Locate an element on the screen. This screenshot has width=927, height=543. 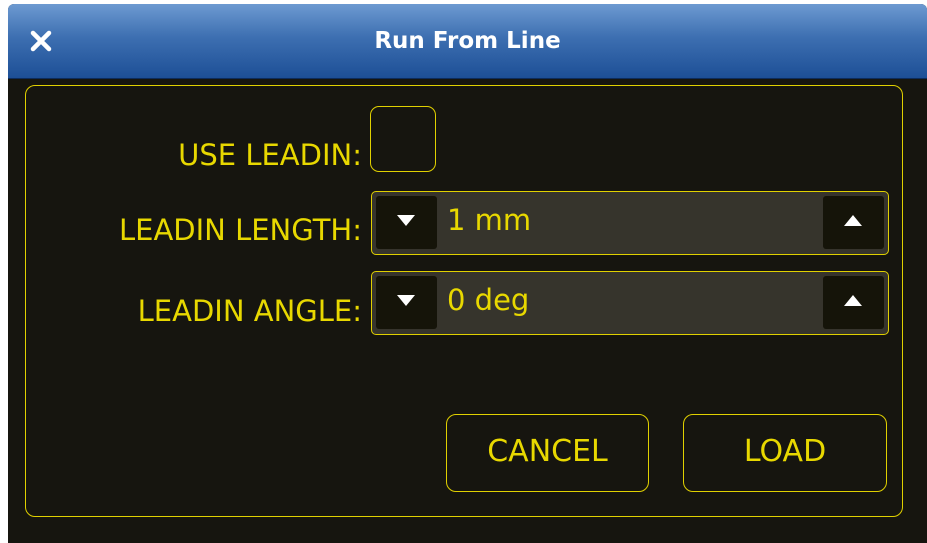
leadin-angle-spinbox: 0 deg is located at coordinates (630, 303).